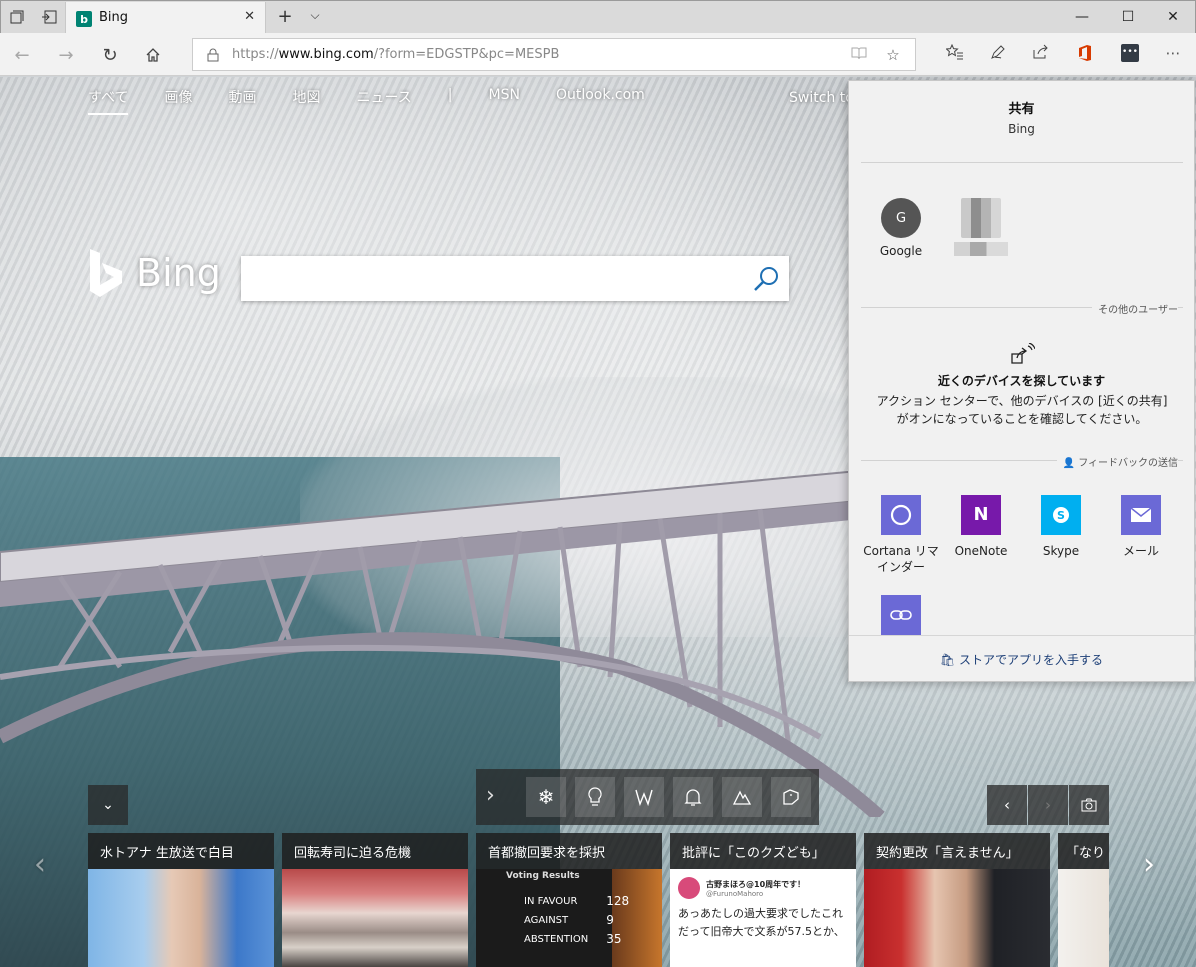  I want to click on app-mail: メール, so click(1141, 527).